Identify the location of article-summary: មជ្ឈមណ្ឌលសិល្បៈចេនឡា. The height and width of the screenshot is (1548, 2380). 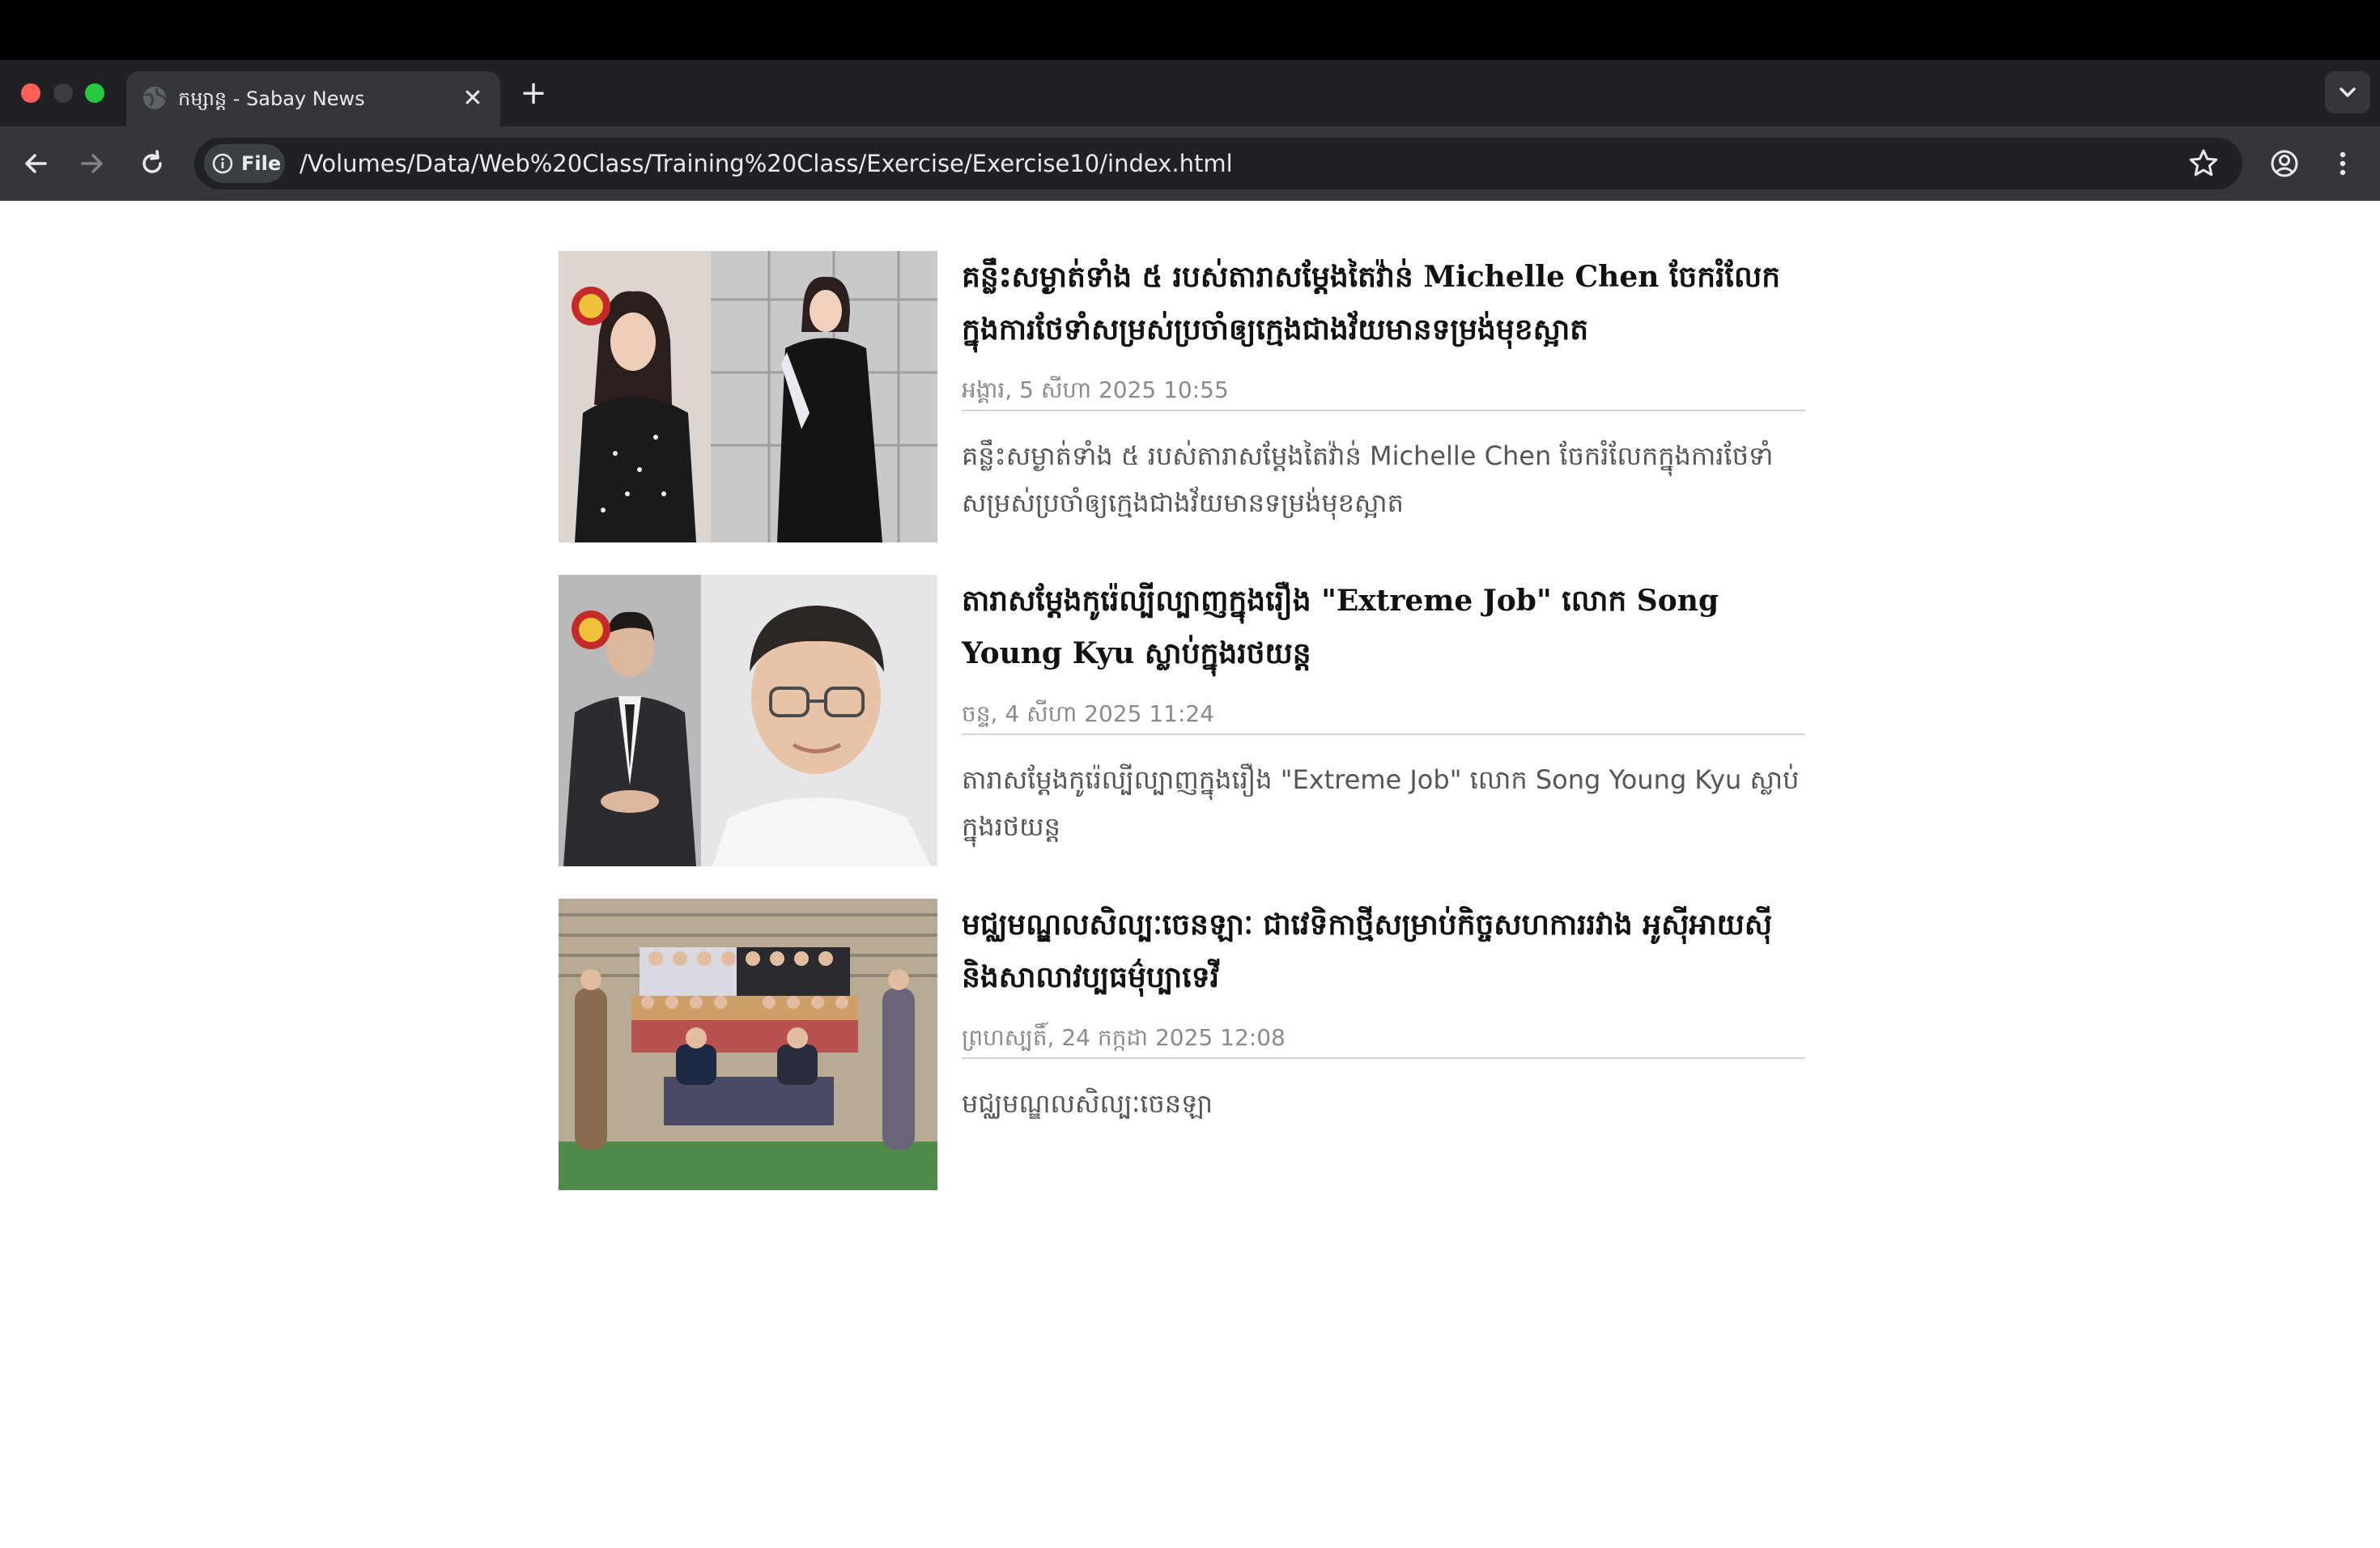
(1087, 1103).